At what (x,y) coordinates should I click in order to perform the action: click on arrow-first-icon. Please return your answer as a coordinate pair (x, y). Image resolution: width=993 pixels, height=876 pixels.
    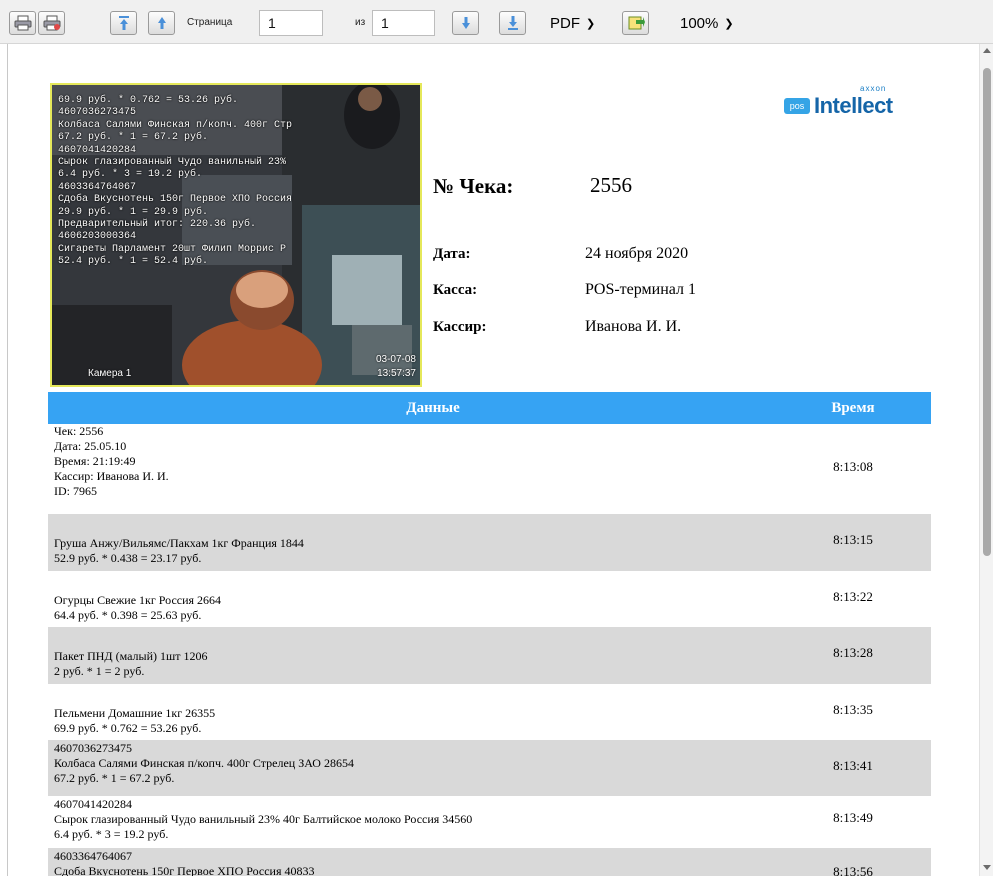
    Looking at the image, I should click on (123, 23).